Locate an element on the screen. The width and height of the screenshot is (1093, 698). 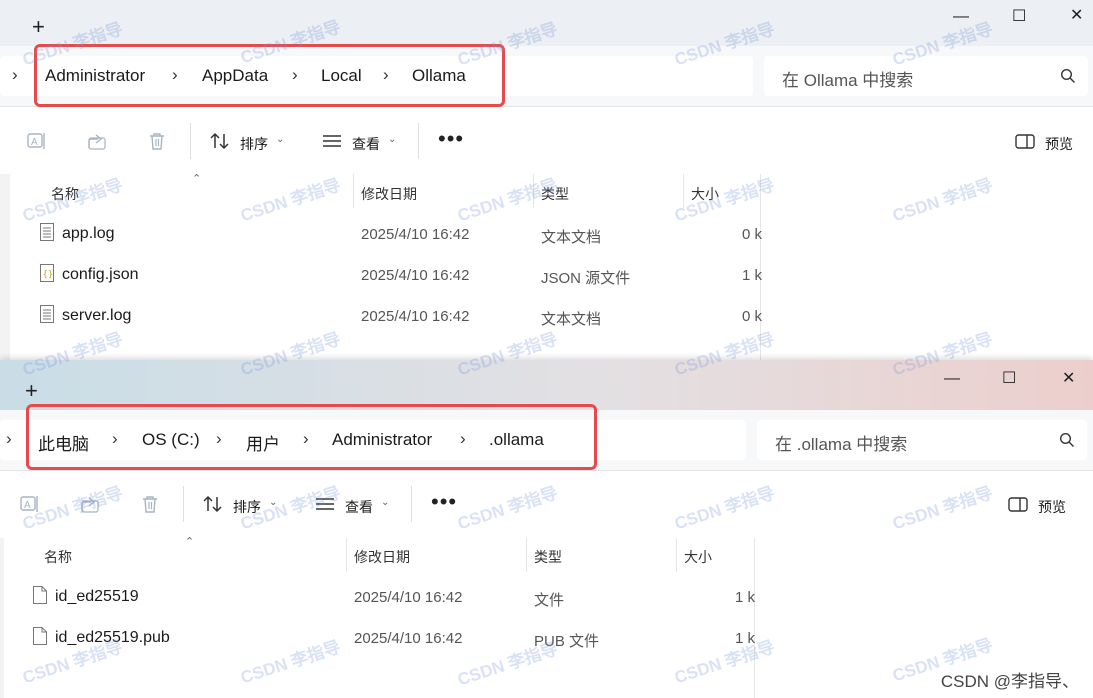
file-name: id_ed25519.pub is located at coordinates (112, 638).